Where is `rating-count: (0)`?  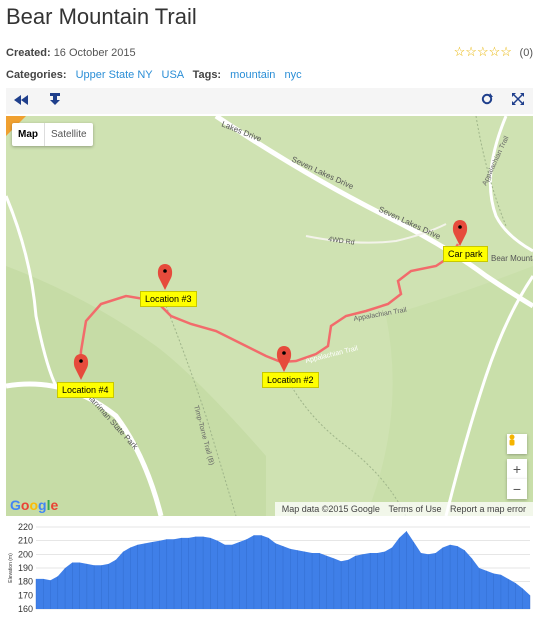 rating-count: (0) is located at coordinates (526, 53).